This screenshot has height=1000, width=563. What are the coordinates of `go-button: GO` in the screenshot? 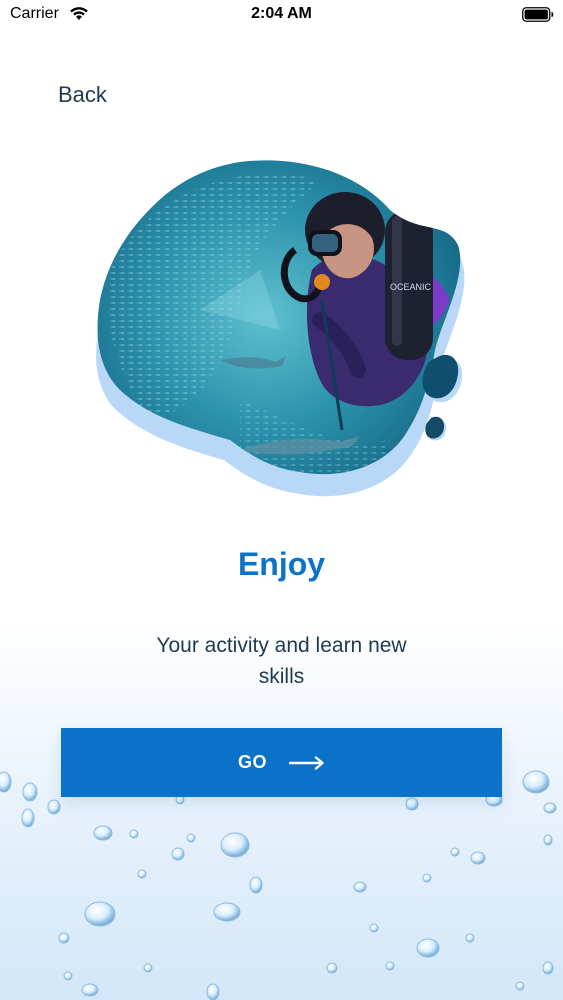 It's located at (281, 762).